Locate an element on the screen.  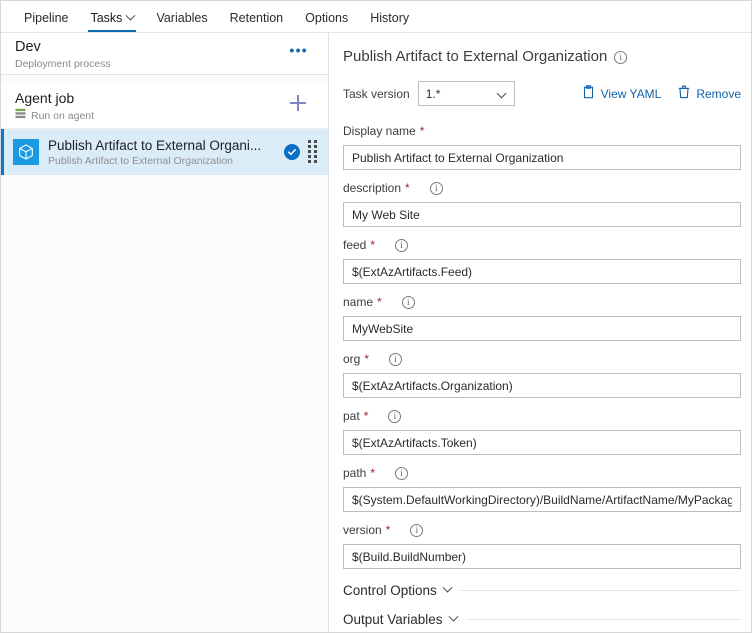
field-label-description: description * i is located at coordinates (542, 188).